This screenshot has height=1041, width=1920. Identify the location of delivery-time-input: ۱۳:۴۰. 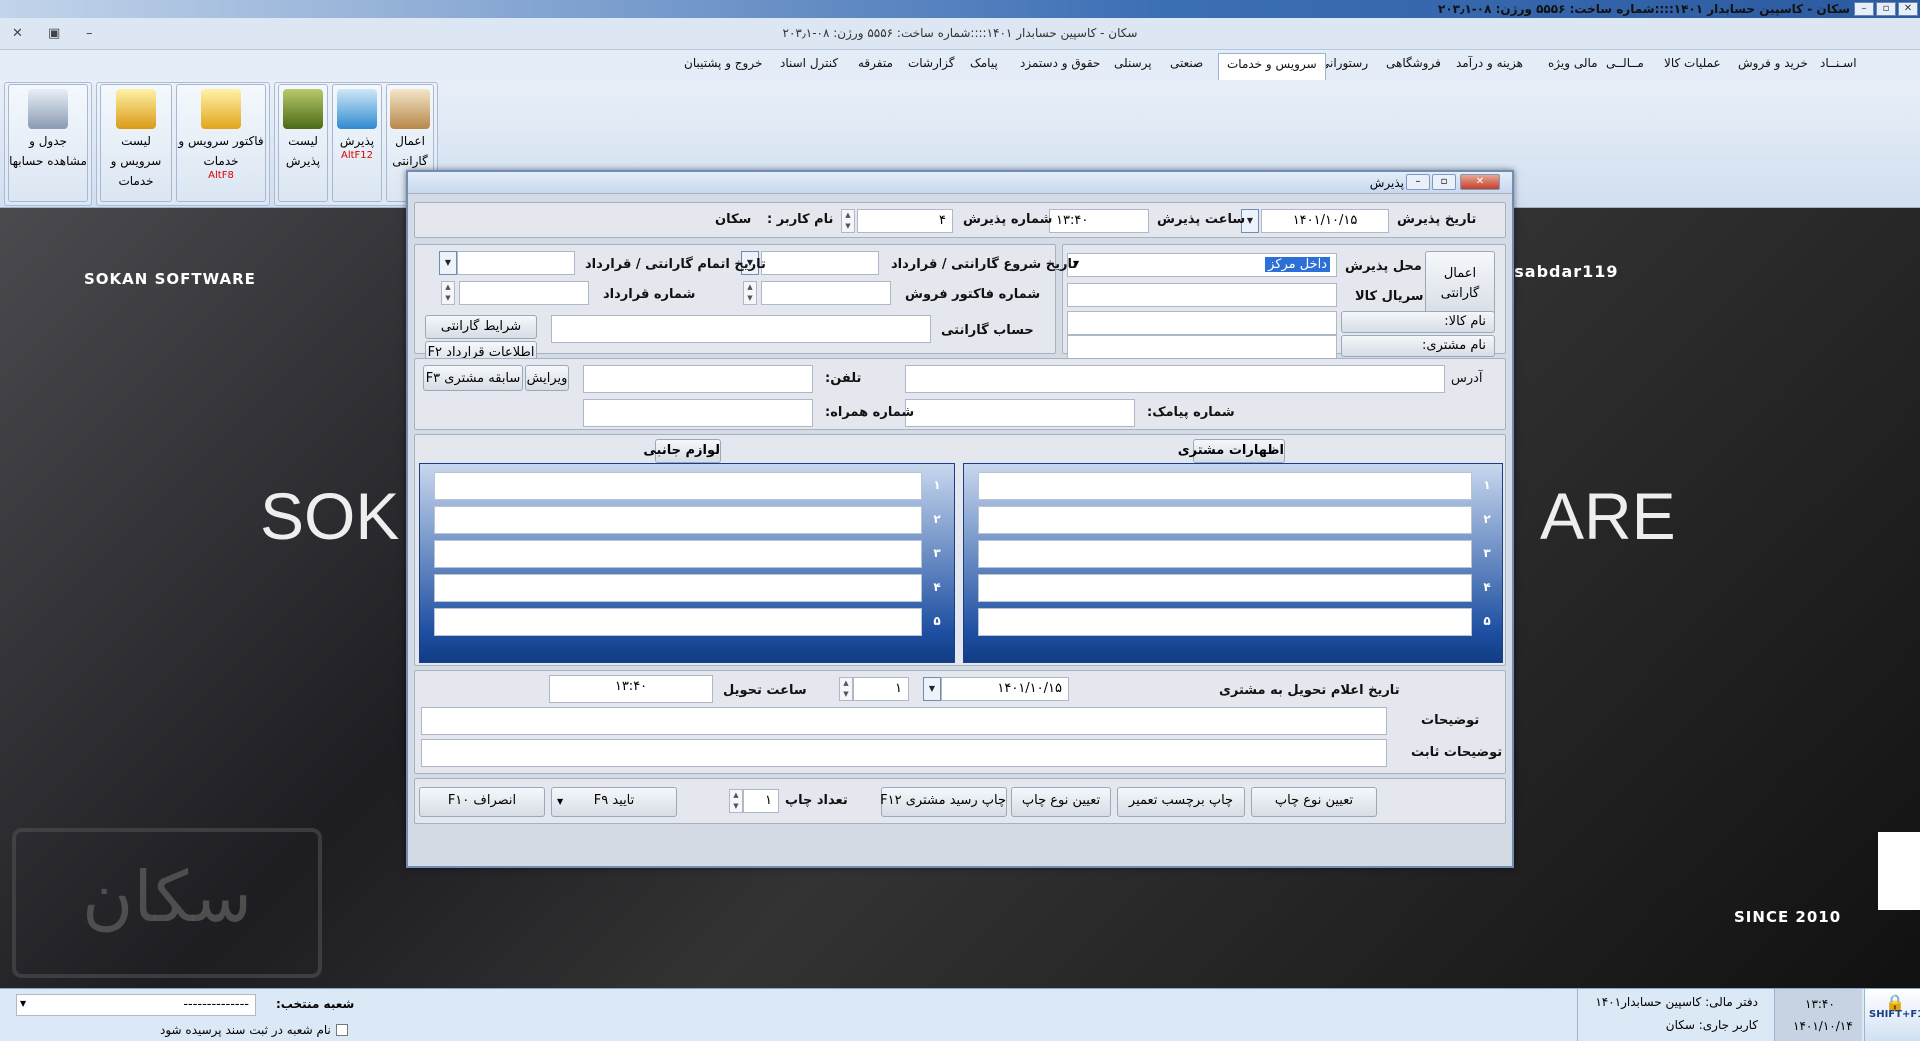
(631, 689).